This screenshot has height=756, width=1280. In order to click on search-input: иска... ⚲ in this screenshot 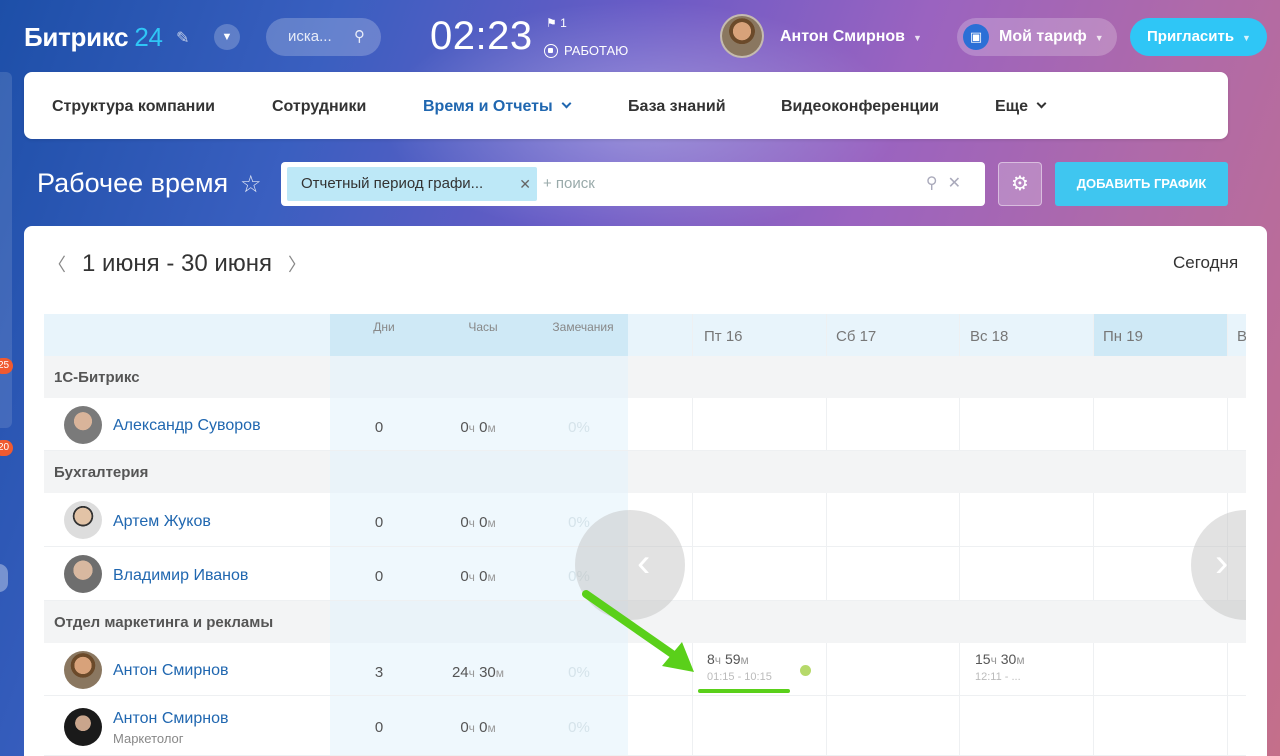, I will do `click(323, 37)`.